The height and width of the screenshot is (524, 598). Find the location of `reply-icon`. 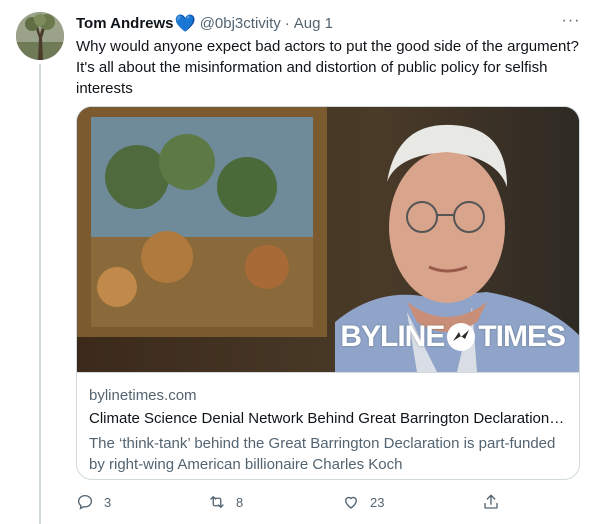

reply-icon is located at coordinates (85, 502).